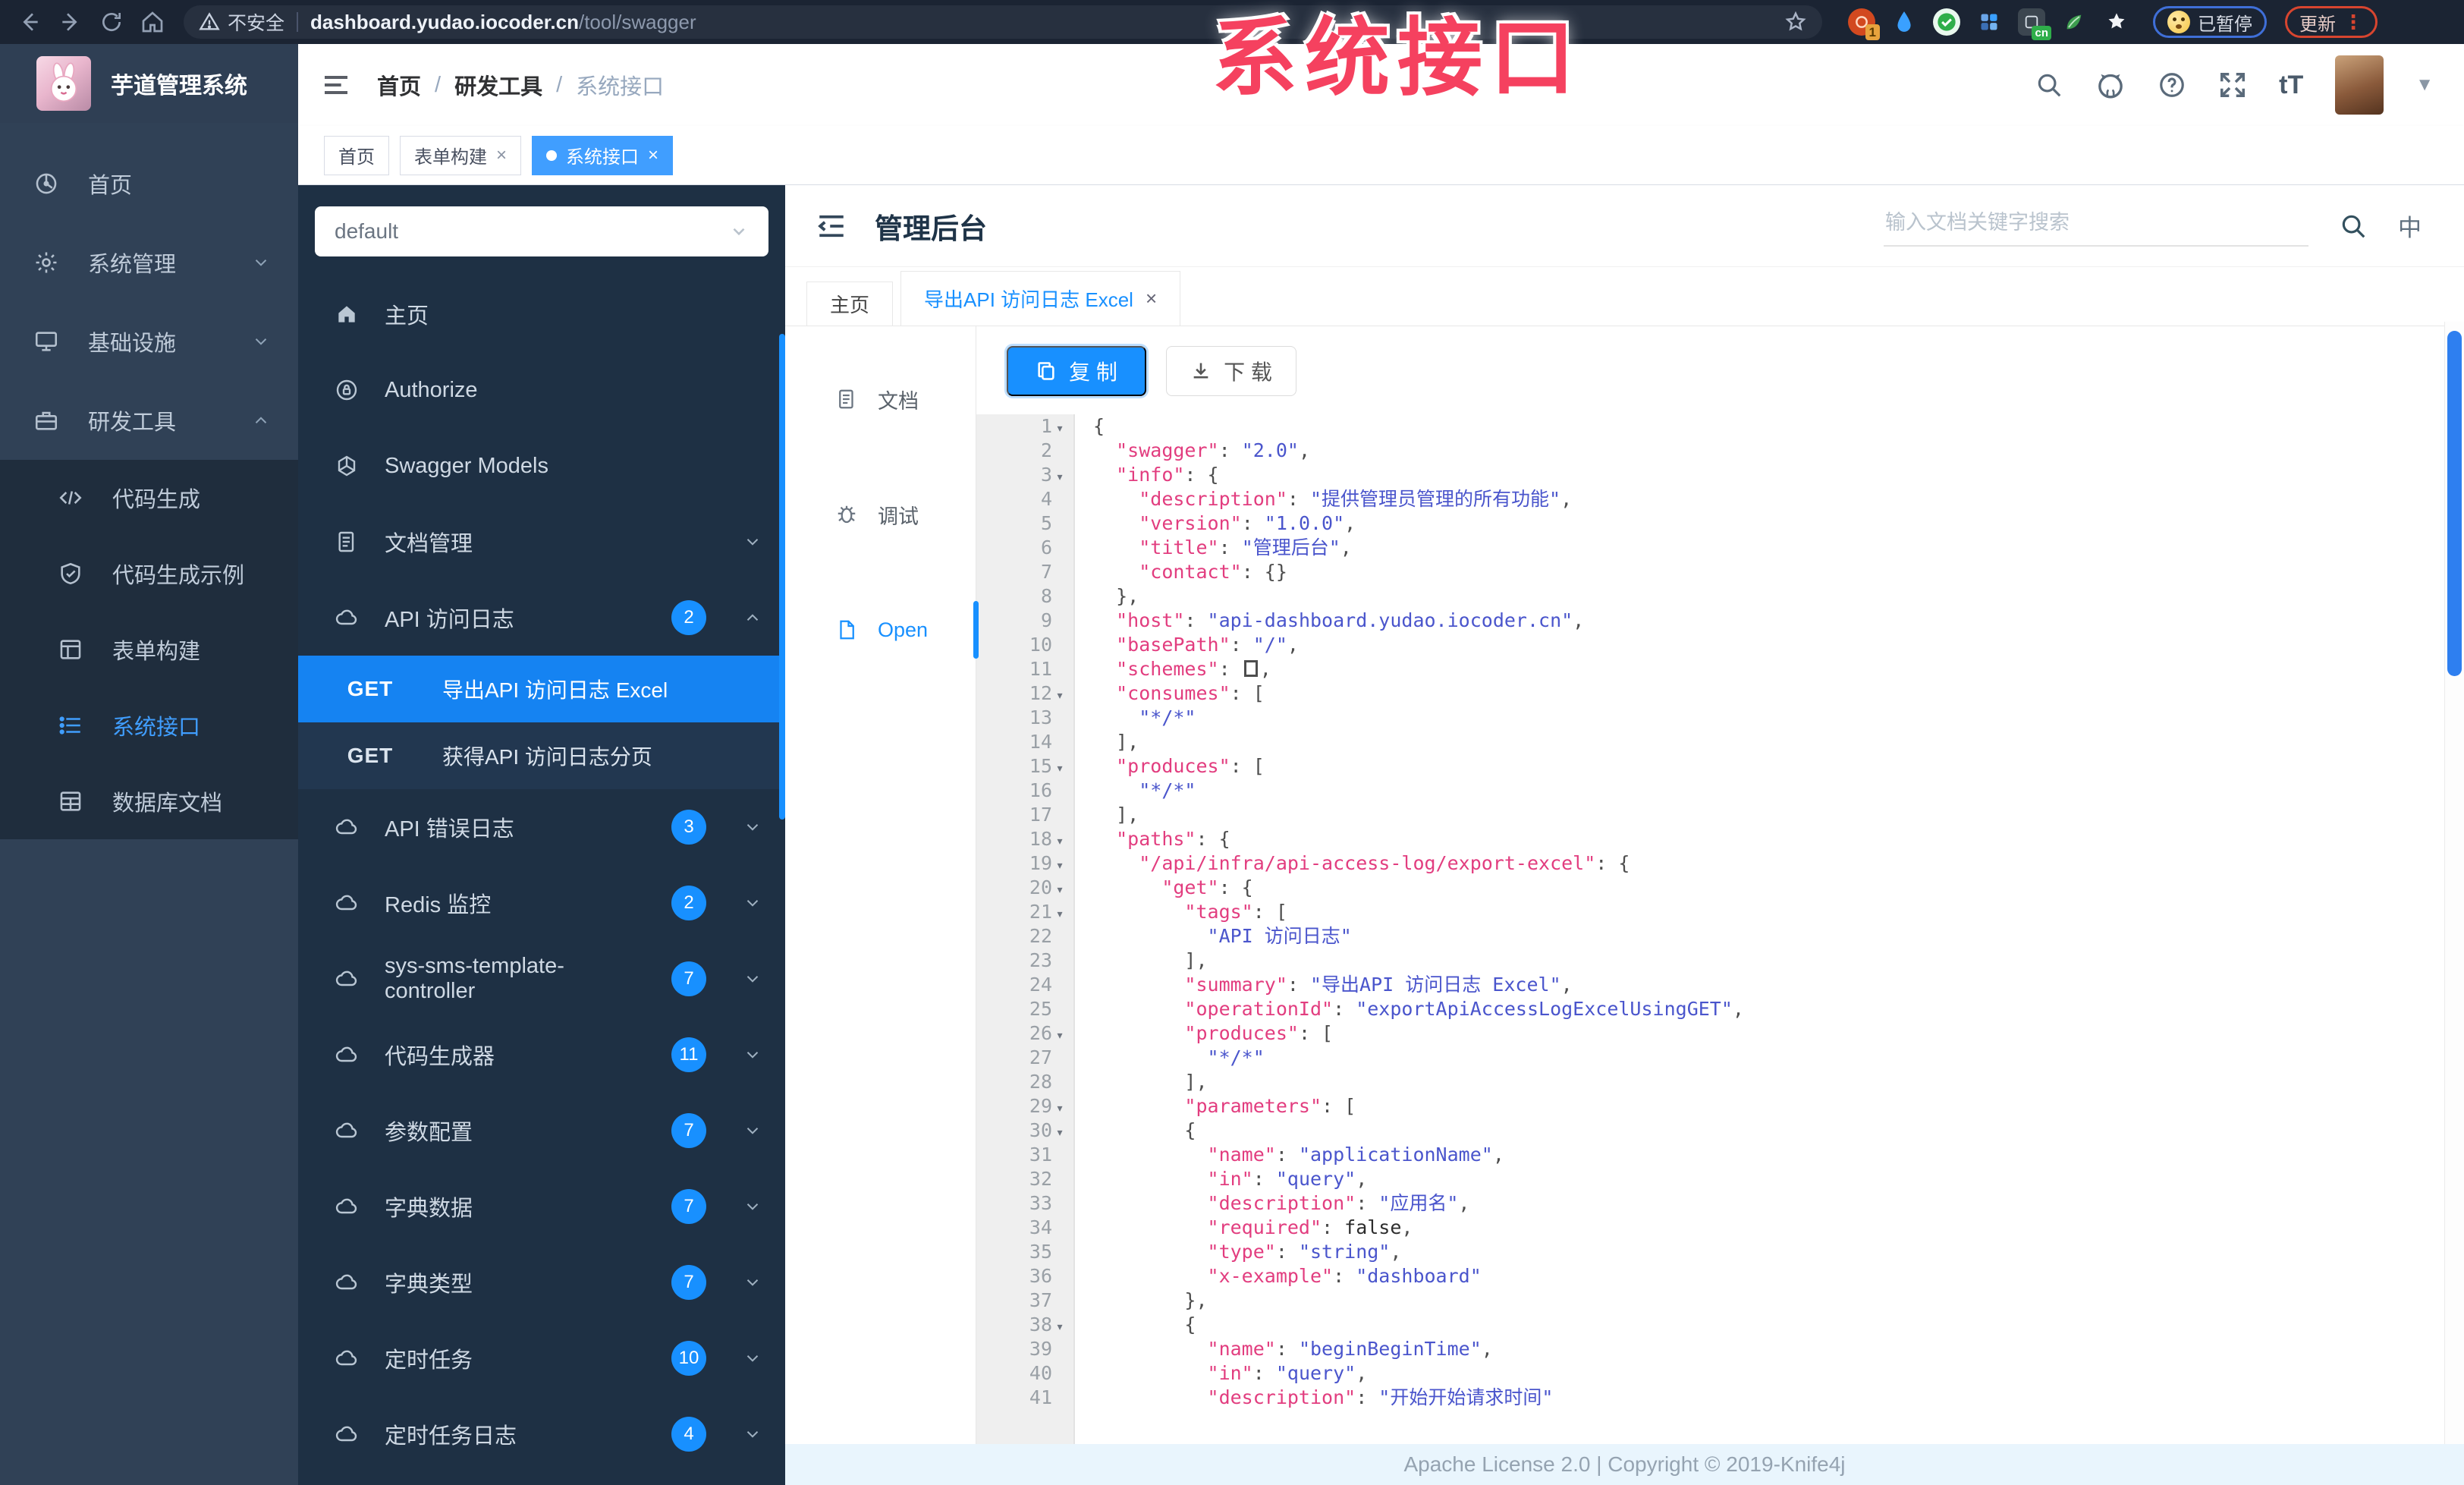 This screenshot has height=1485, width=2464. Describe the element at coordinates (880, 514) in the screenshot. I see `rail-item-调试: 调试` at that location.